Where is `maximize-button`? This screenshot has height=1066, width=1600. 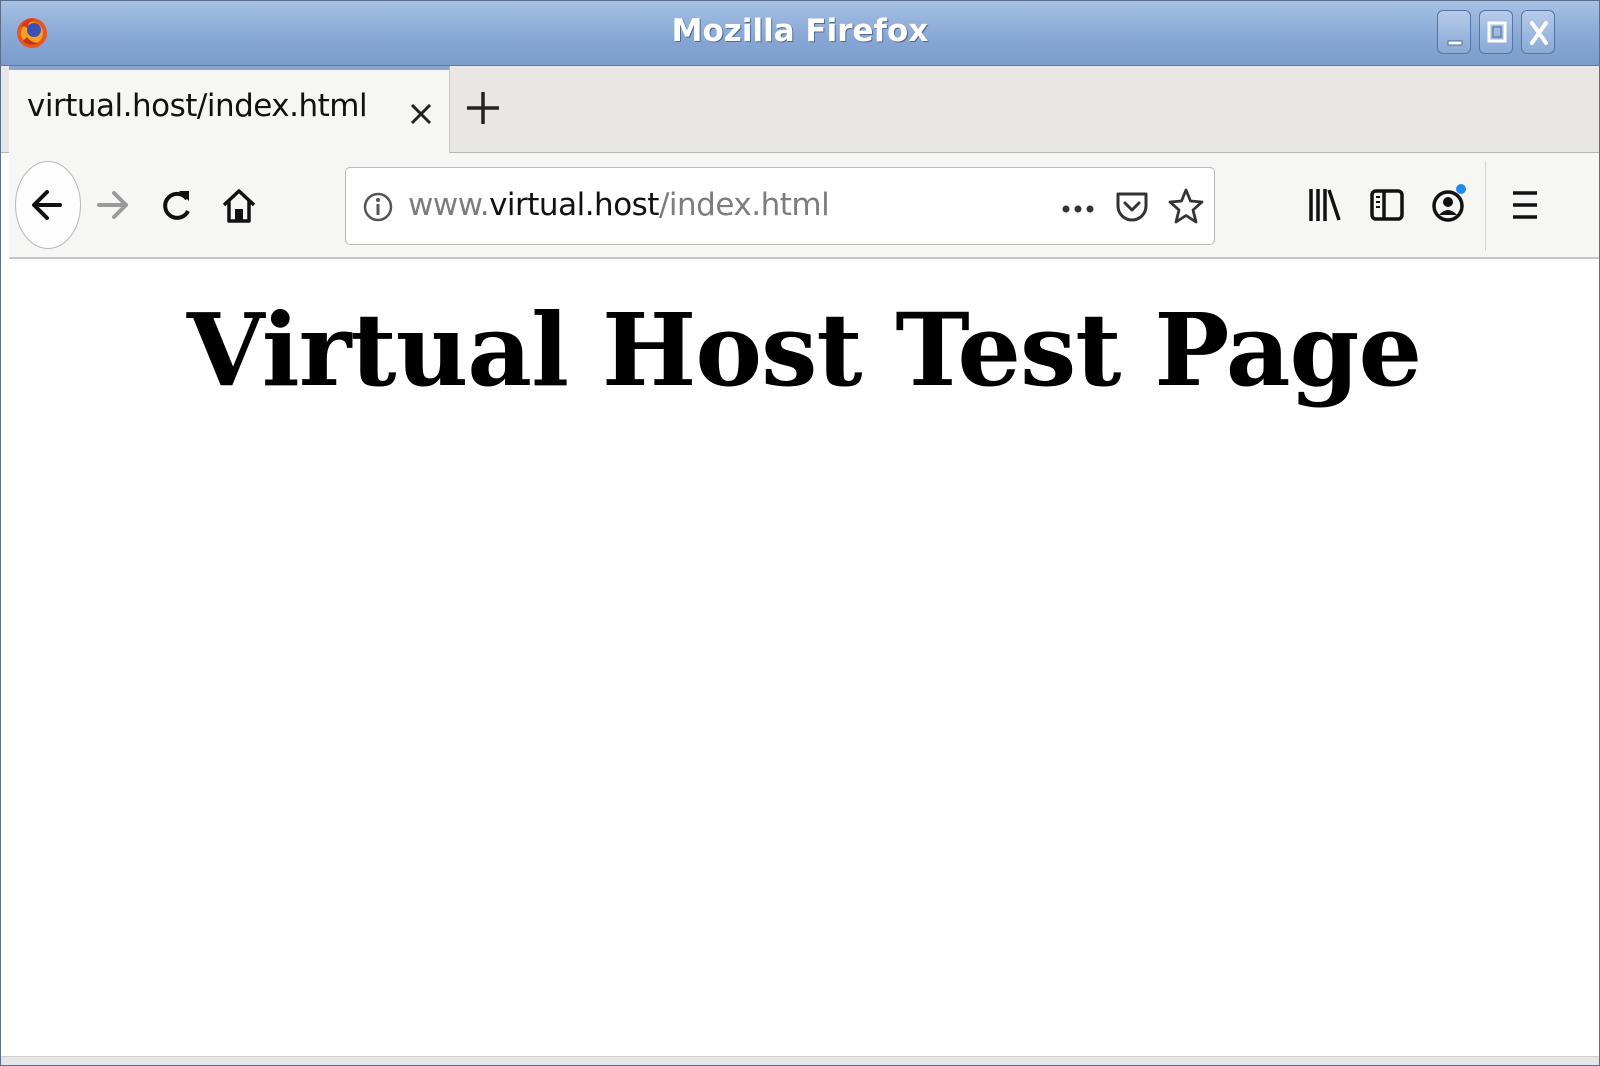 maximize-button is located at coordinates (1496, 32).